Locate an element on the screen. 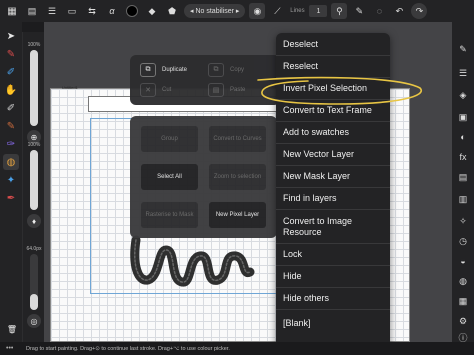 This screenshot has width=474, height=355. stabiliser-dropdown: ◂ No stabiliser ▸ is located at coordinates (215, 11).